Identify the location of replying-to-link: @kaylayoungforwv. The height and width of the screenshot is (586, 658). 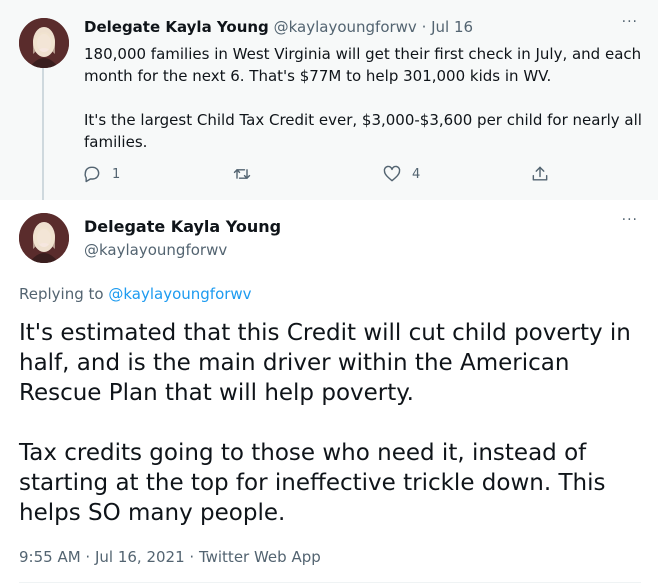
(179, 294).